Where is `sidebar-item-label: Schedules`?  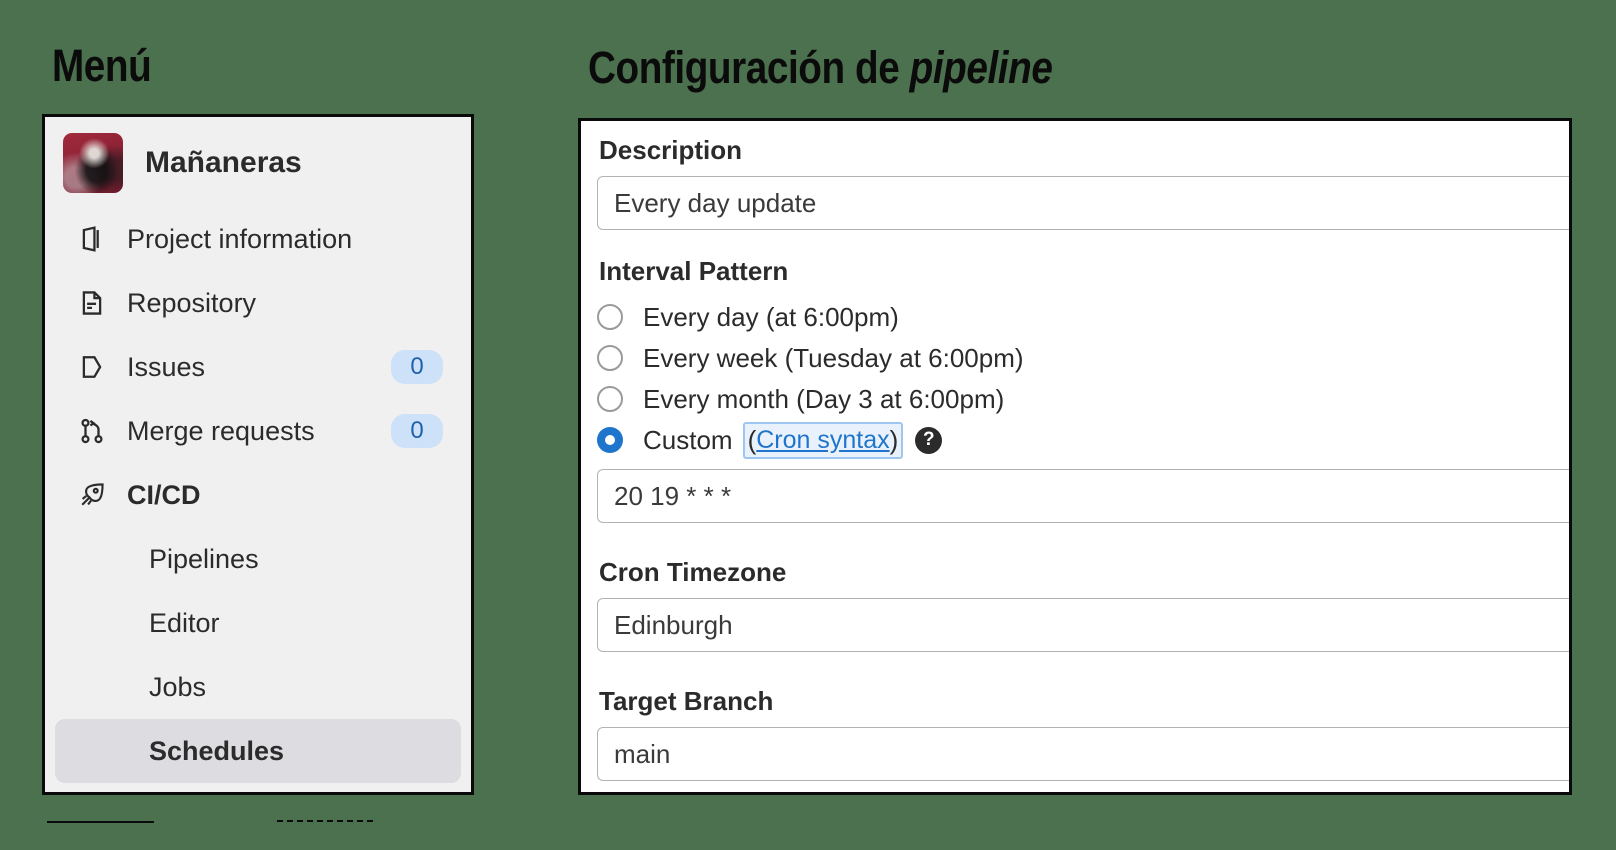 sidebar-item-label: Schedules is located at coordinates (217, 750).